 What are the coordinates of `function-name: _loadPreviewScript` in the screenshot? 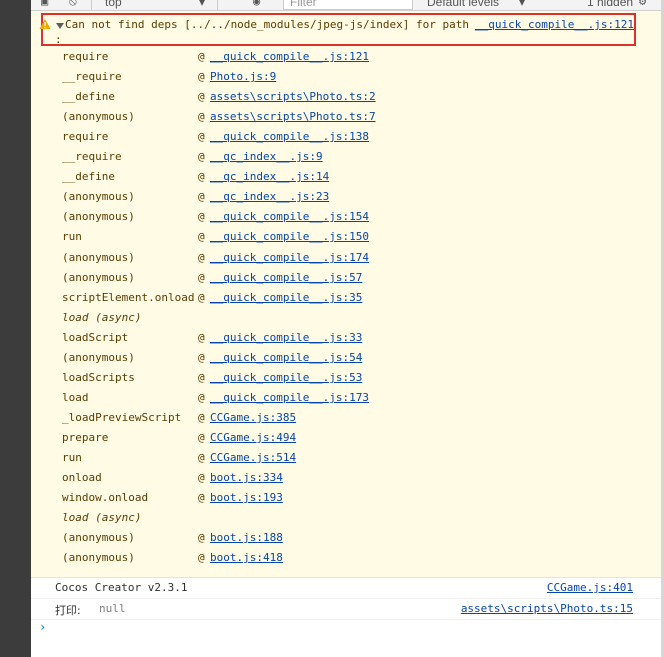 It's located at (122, 417).